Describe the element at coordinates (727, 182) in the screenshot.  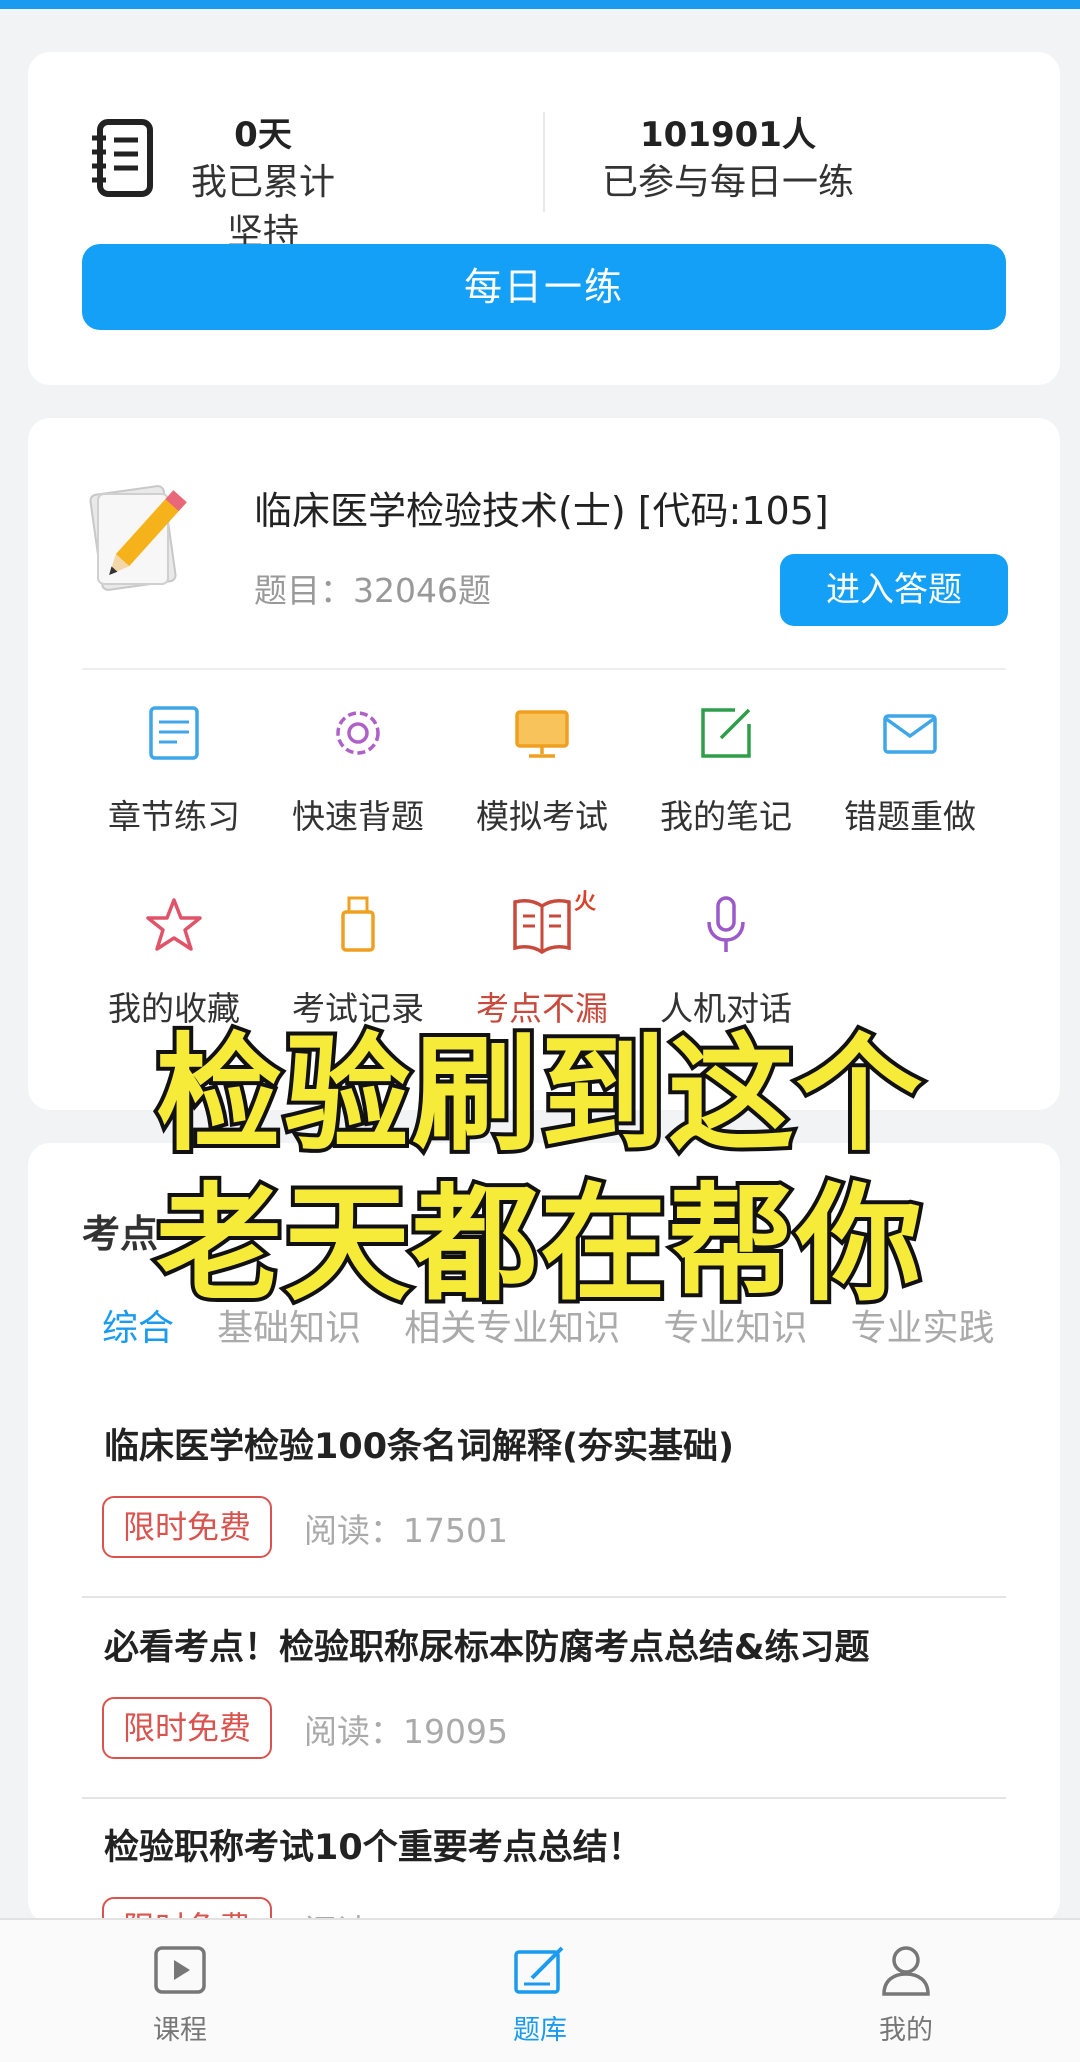
I see `participants-label: 已参与每日一练` at that location.